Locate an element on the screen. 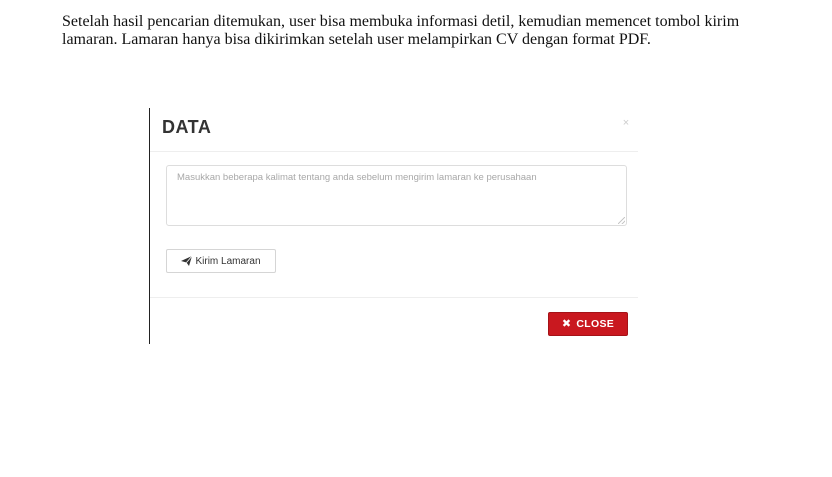 The width and height of the screenshot is (832, 477). resize-handle-icon is located at coordinates (621, 220).